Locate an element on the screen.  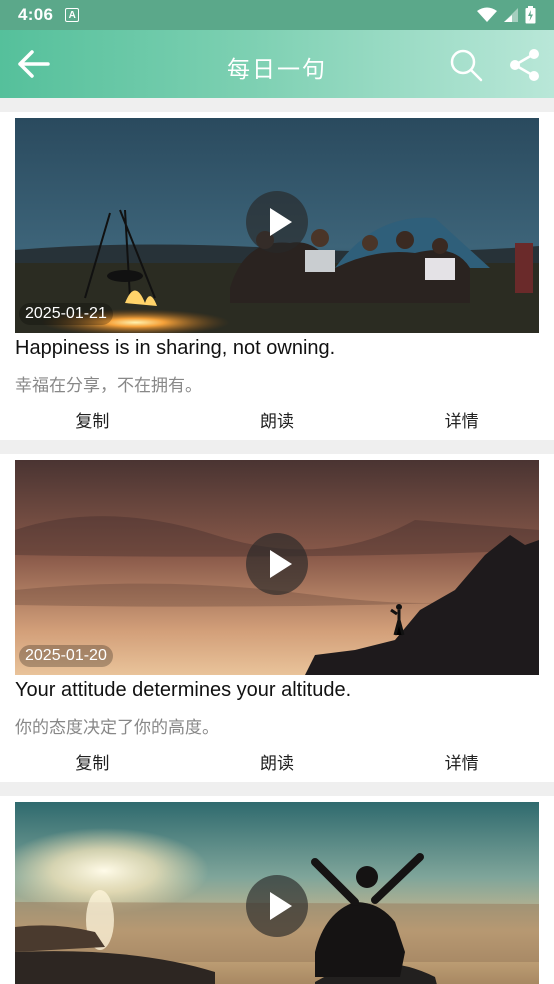
quote-english: Your attitude determines your altitude. is located at coordinates (183, 690).